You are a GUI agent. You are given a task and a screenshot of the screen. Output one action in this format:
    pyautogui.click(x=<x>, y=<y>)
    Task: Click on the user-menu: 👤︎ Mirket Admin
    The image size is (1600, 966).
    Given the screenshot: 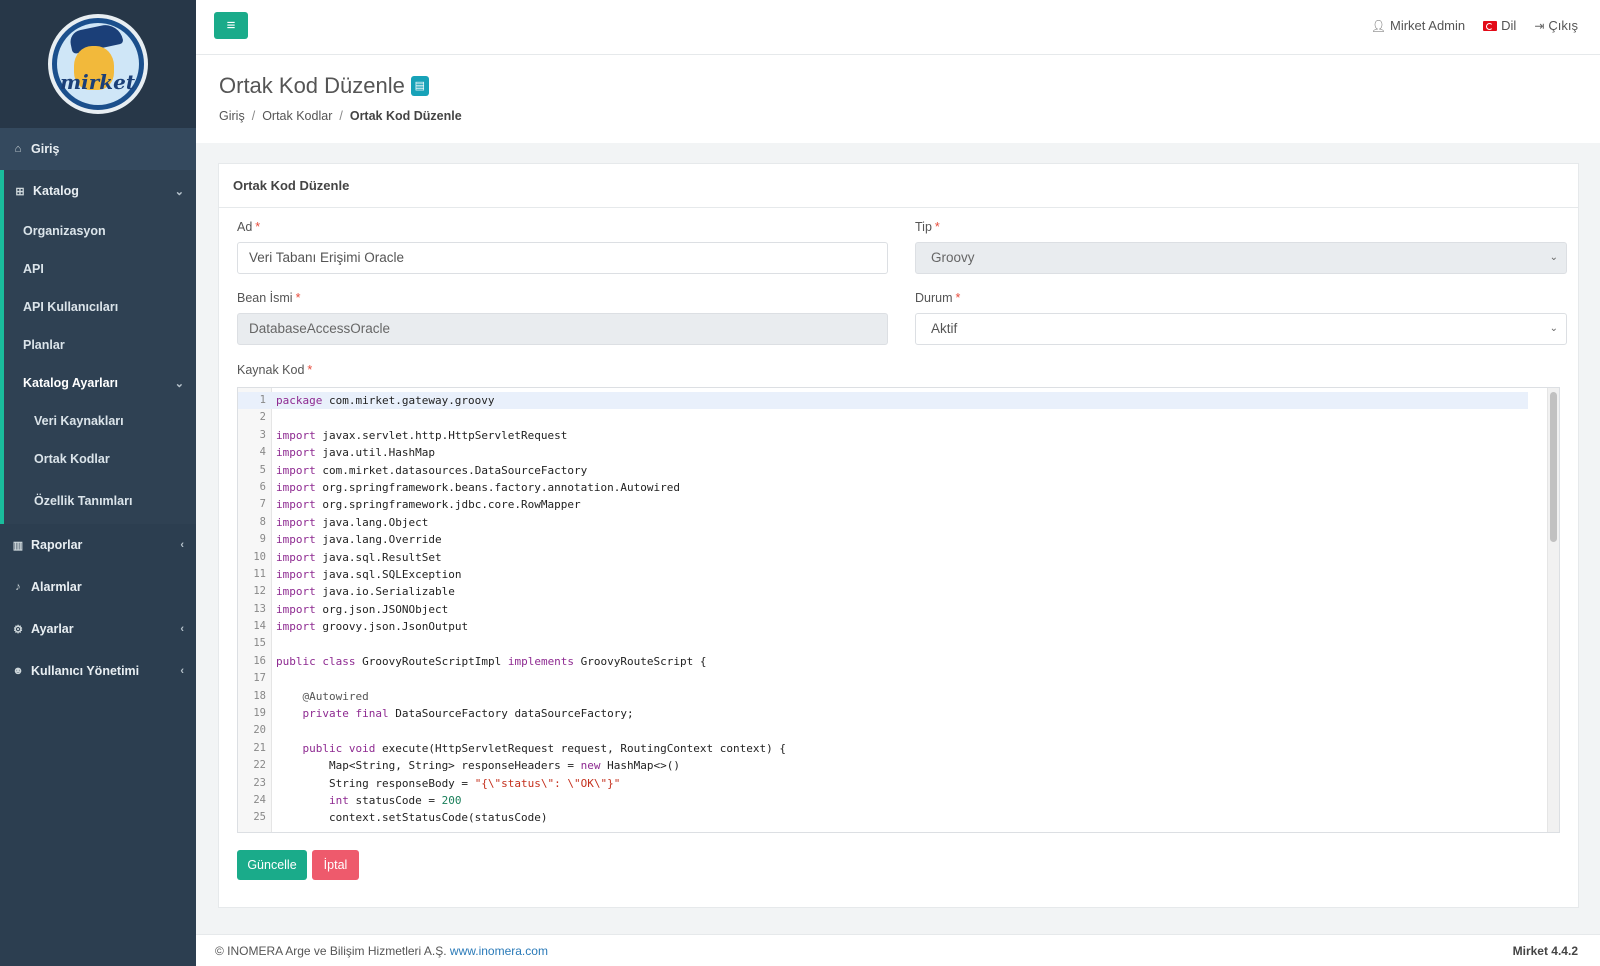 What is the action you would take?
    pyautogui.click(x=1418, y=25)
    